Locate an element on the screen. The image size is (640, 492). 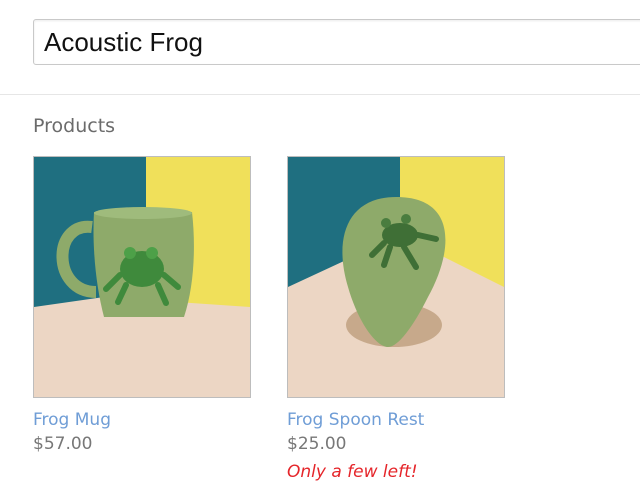
section-title: Products is located at coordinates (74, 126).